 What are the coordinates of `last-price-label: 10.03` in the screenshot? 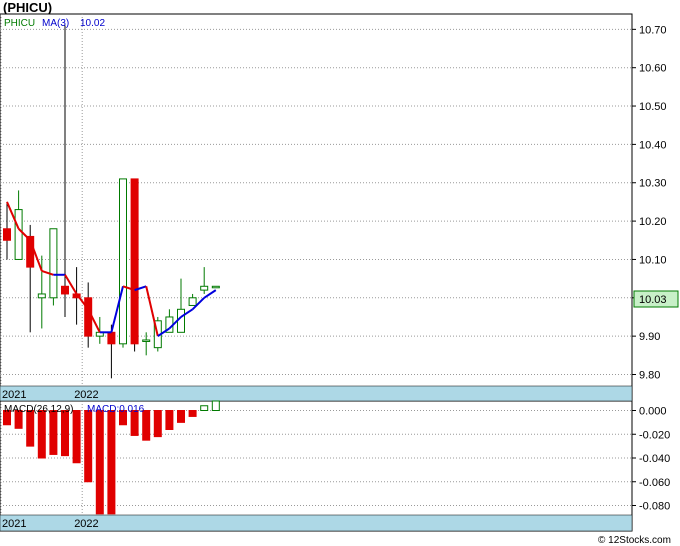 It's located at (653, 300).